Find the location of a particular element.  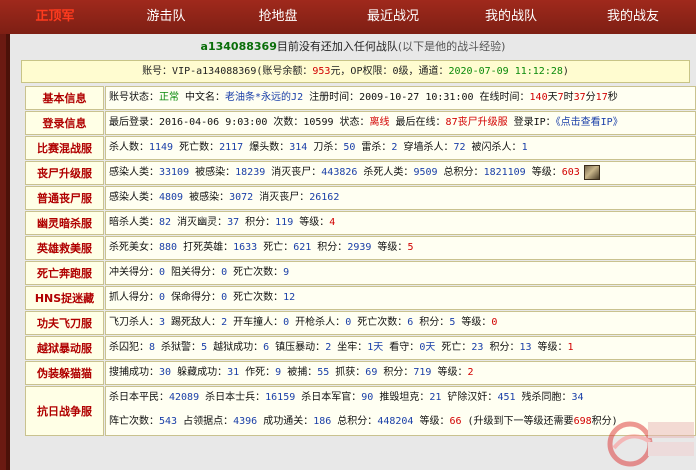

row-zombie-normal: 普通丧尸服 感染人类：4809 被感染：3072 消灭丧尸：26162 is located at coordinates (360, 198).